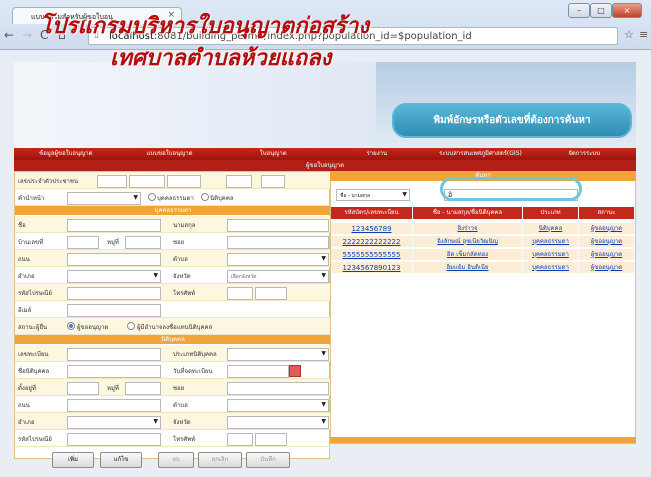 The width and height of the screenshot is (651, 477). Describe the element at coordinates (175, 198) in the screenshot. I see `radio-person-label: บุคคลธรรมดา` at that location.